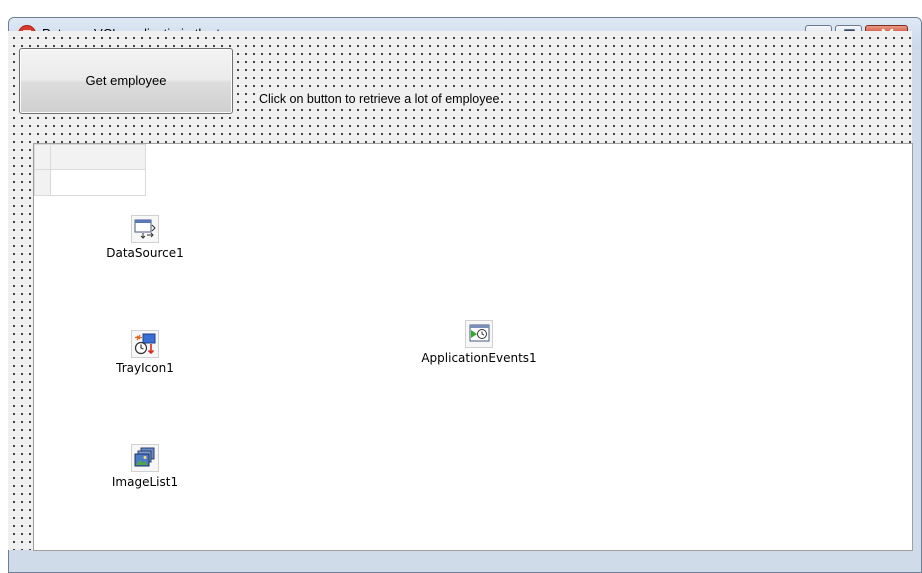 This screenshot has width=922, height=573. I want to click on imagelist-icon, so click(145, 458).